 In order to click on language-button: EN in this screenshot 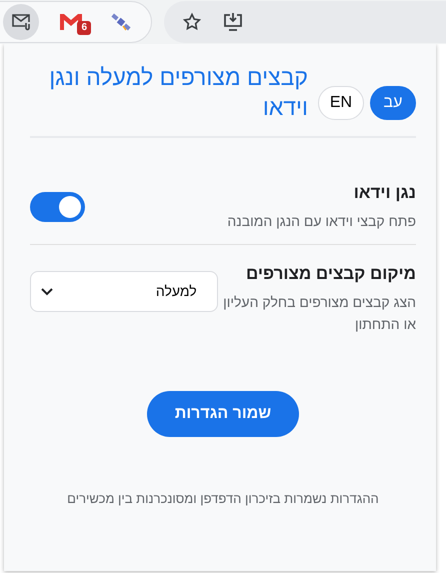, I will do `click(341, 103)`.